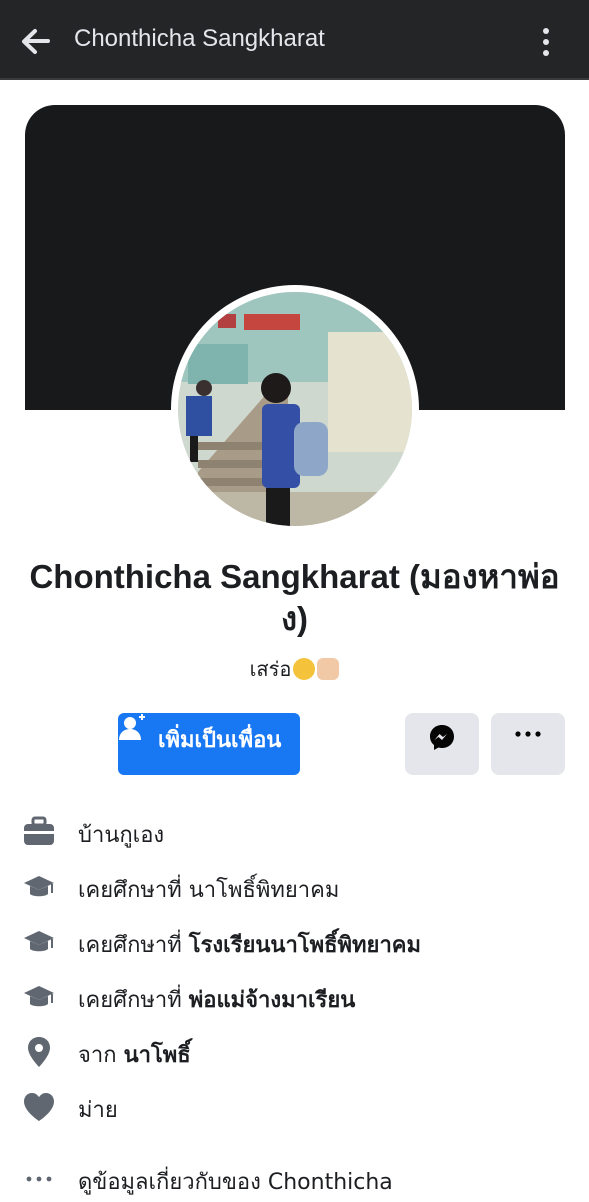 This screenshot has width=589, height=1202. I want to click on info-link: นาโพธิ์, so click(157, 1055).